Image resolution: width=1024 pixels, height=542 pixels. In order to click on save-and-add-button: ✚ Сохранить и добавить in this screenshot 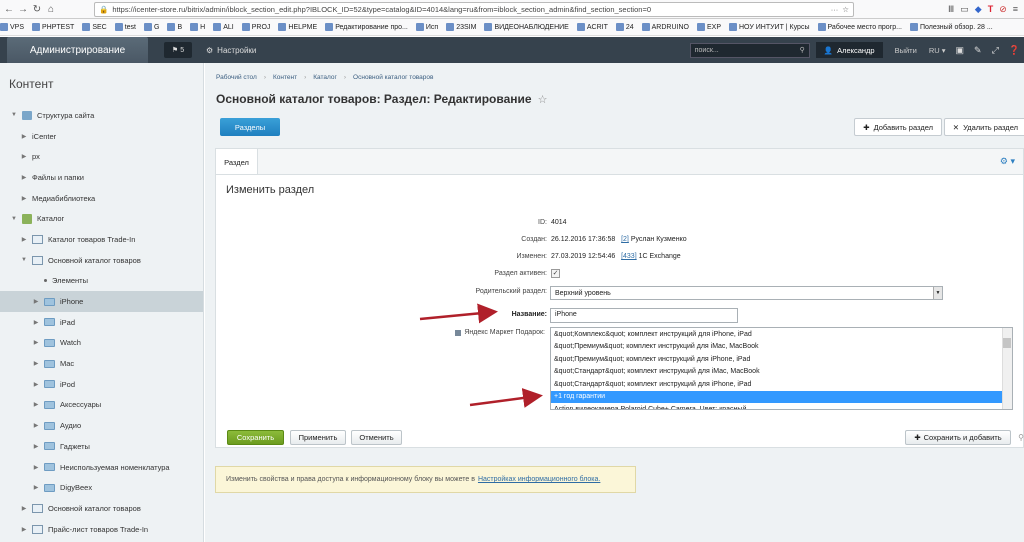, I will do `click(958, 437)`.